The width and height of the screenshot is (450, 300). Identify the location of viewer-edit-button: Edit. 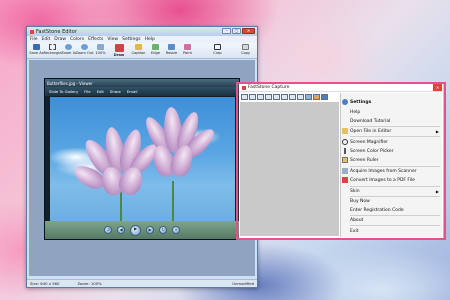
(100, 91).